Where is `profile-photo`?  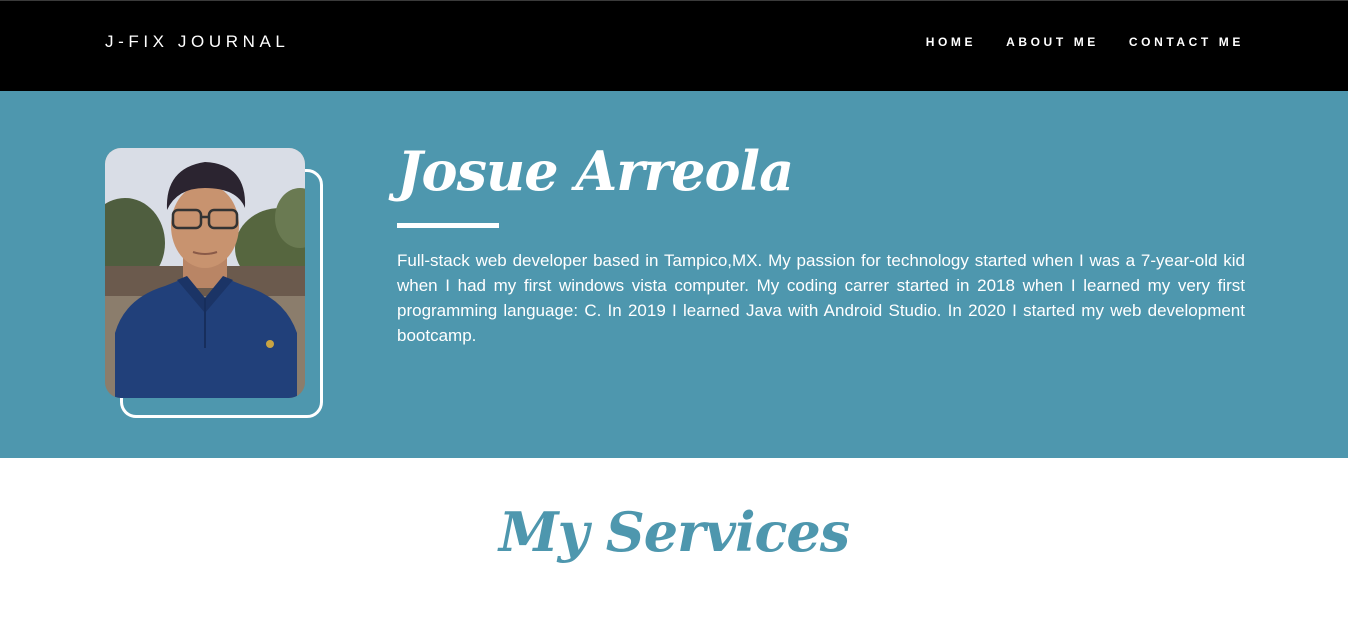 profile-photo is located at coordinates (205, 273).